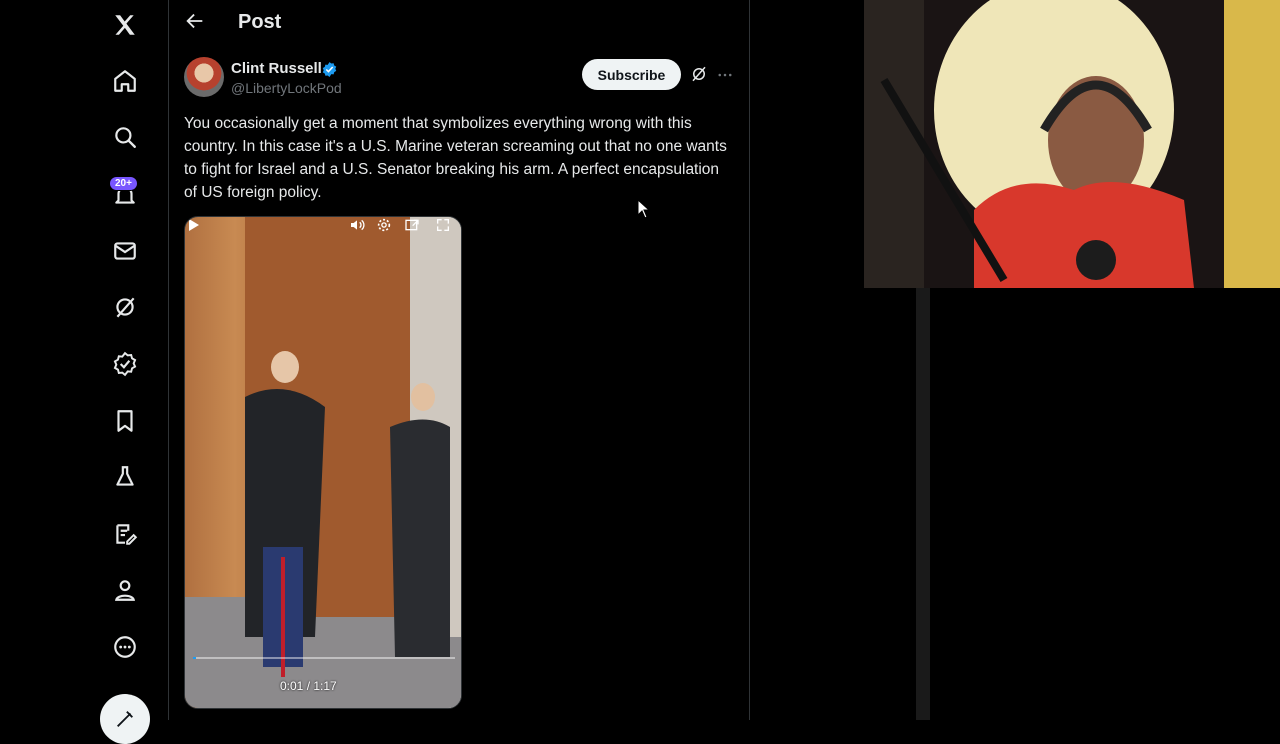  I want to click on video-frame, so click(323, 462).